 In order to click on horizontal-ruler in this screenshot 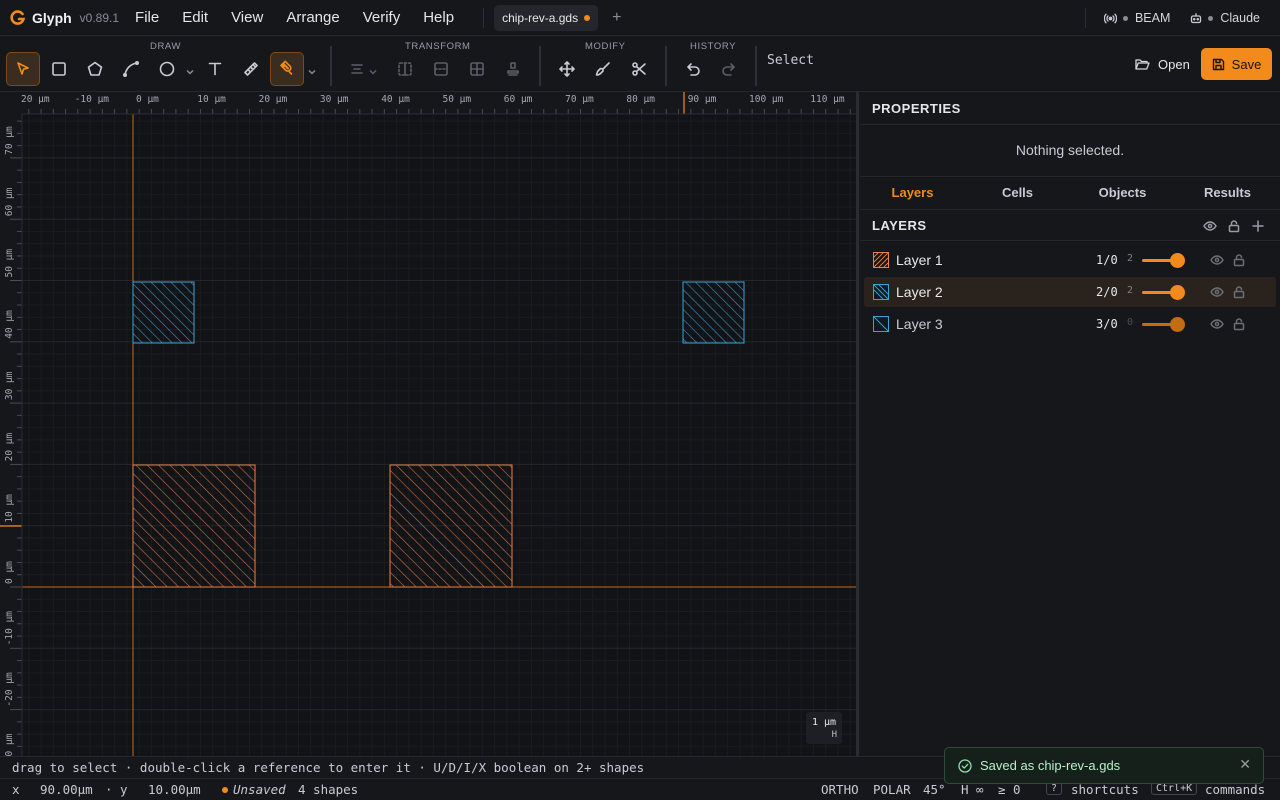, I will do `click(429, 103)`.